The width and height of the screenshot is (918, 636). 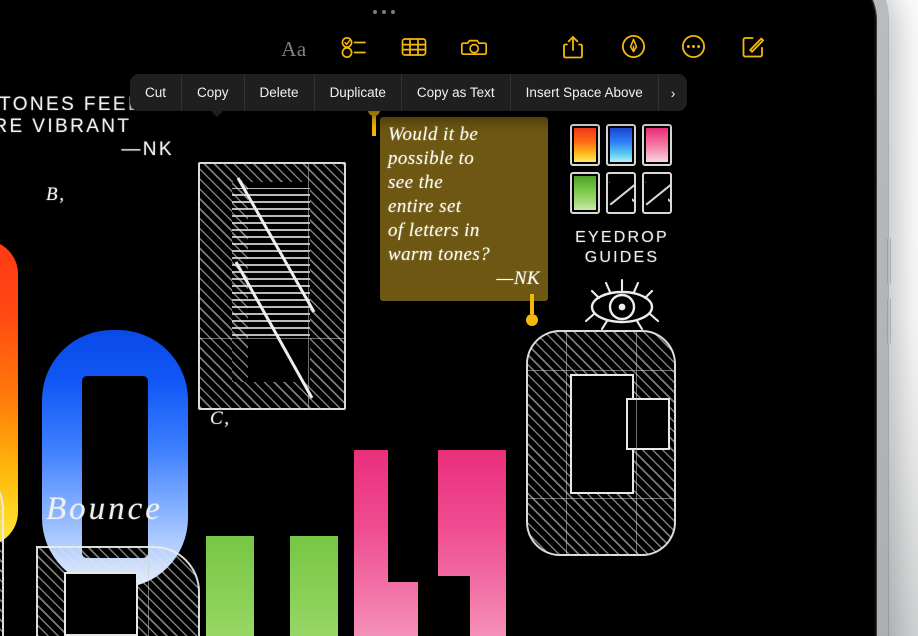 I want to click on more-button, so click(x=693, y=49).